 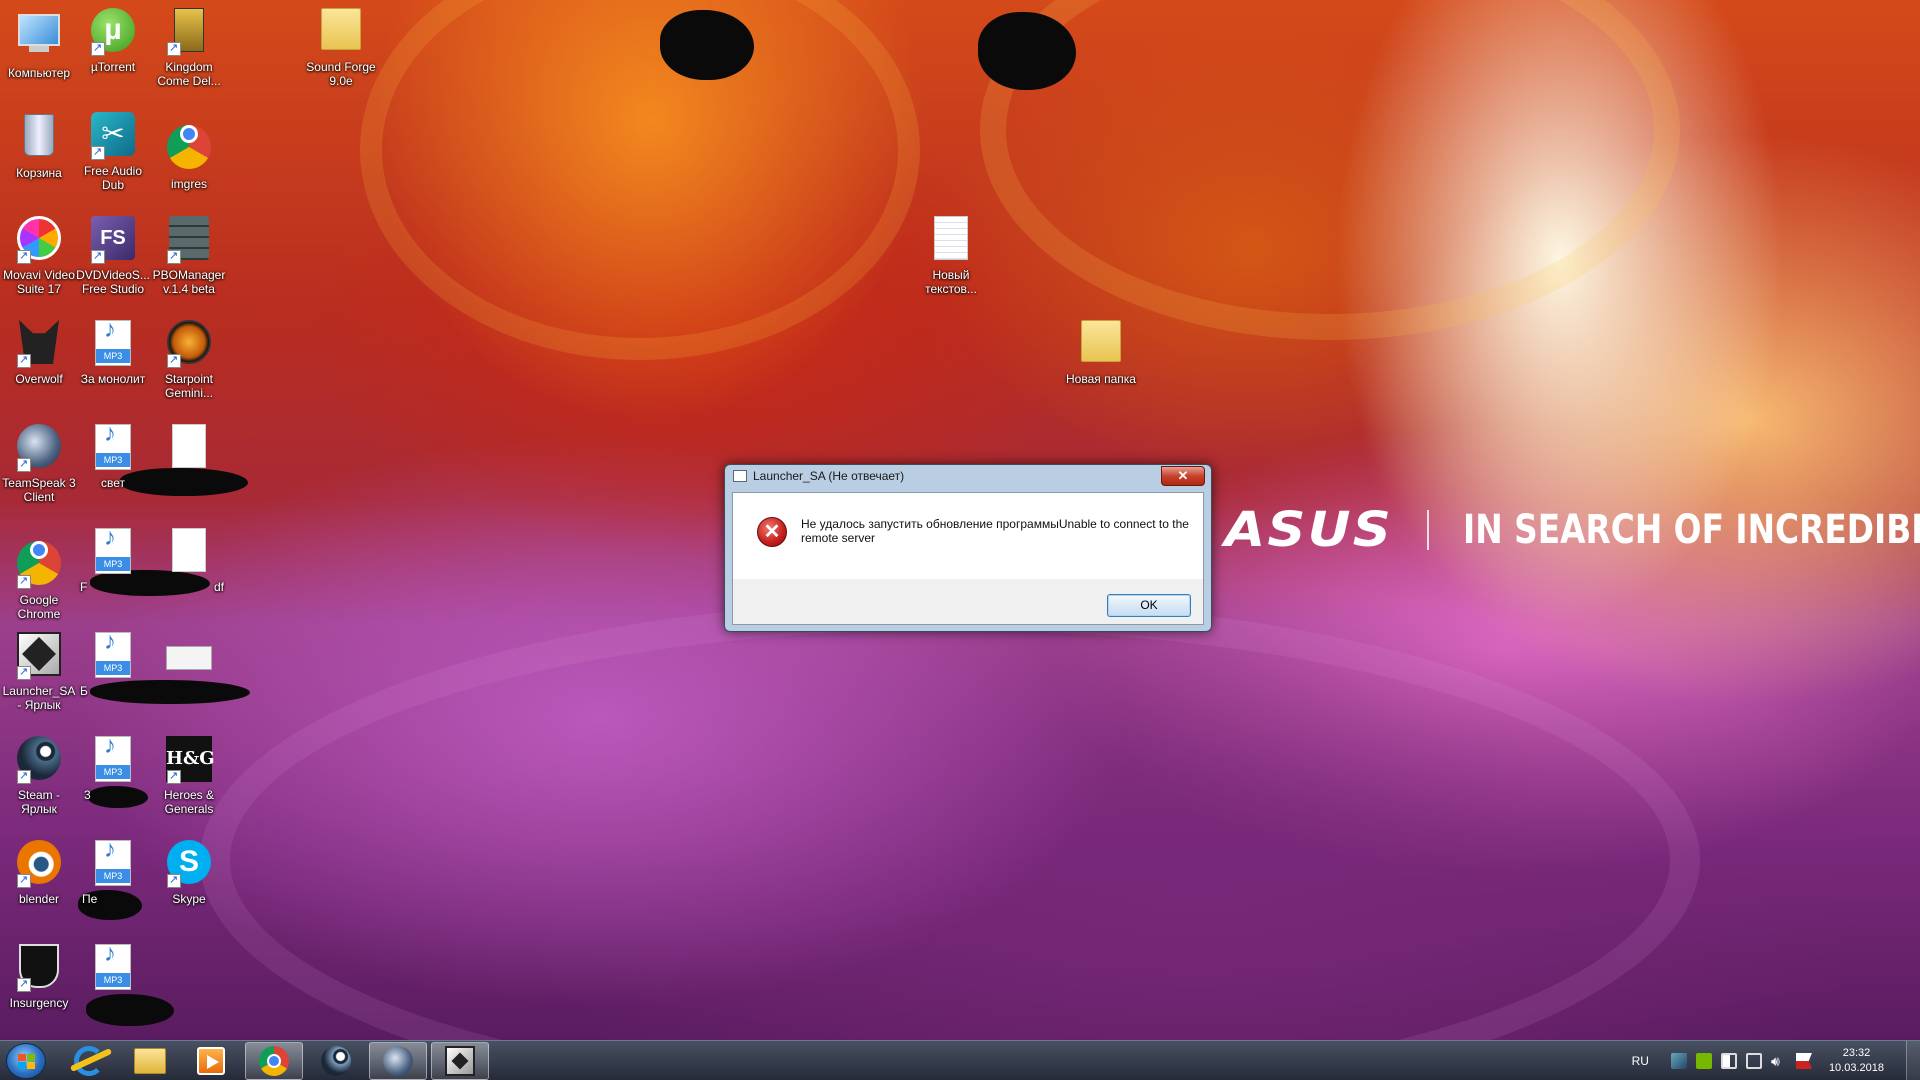 I want to click on redaction-blot, so click(x=130, y=1010).